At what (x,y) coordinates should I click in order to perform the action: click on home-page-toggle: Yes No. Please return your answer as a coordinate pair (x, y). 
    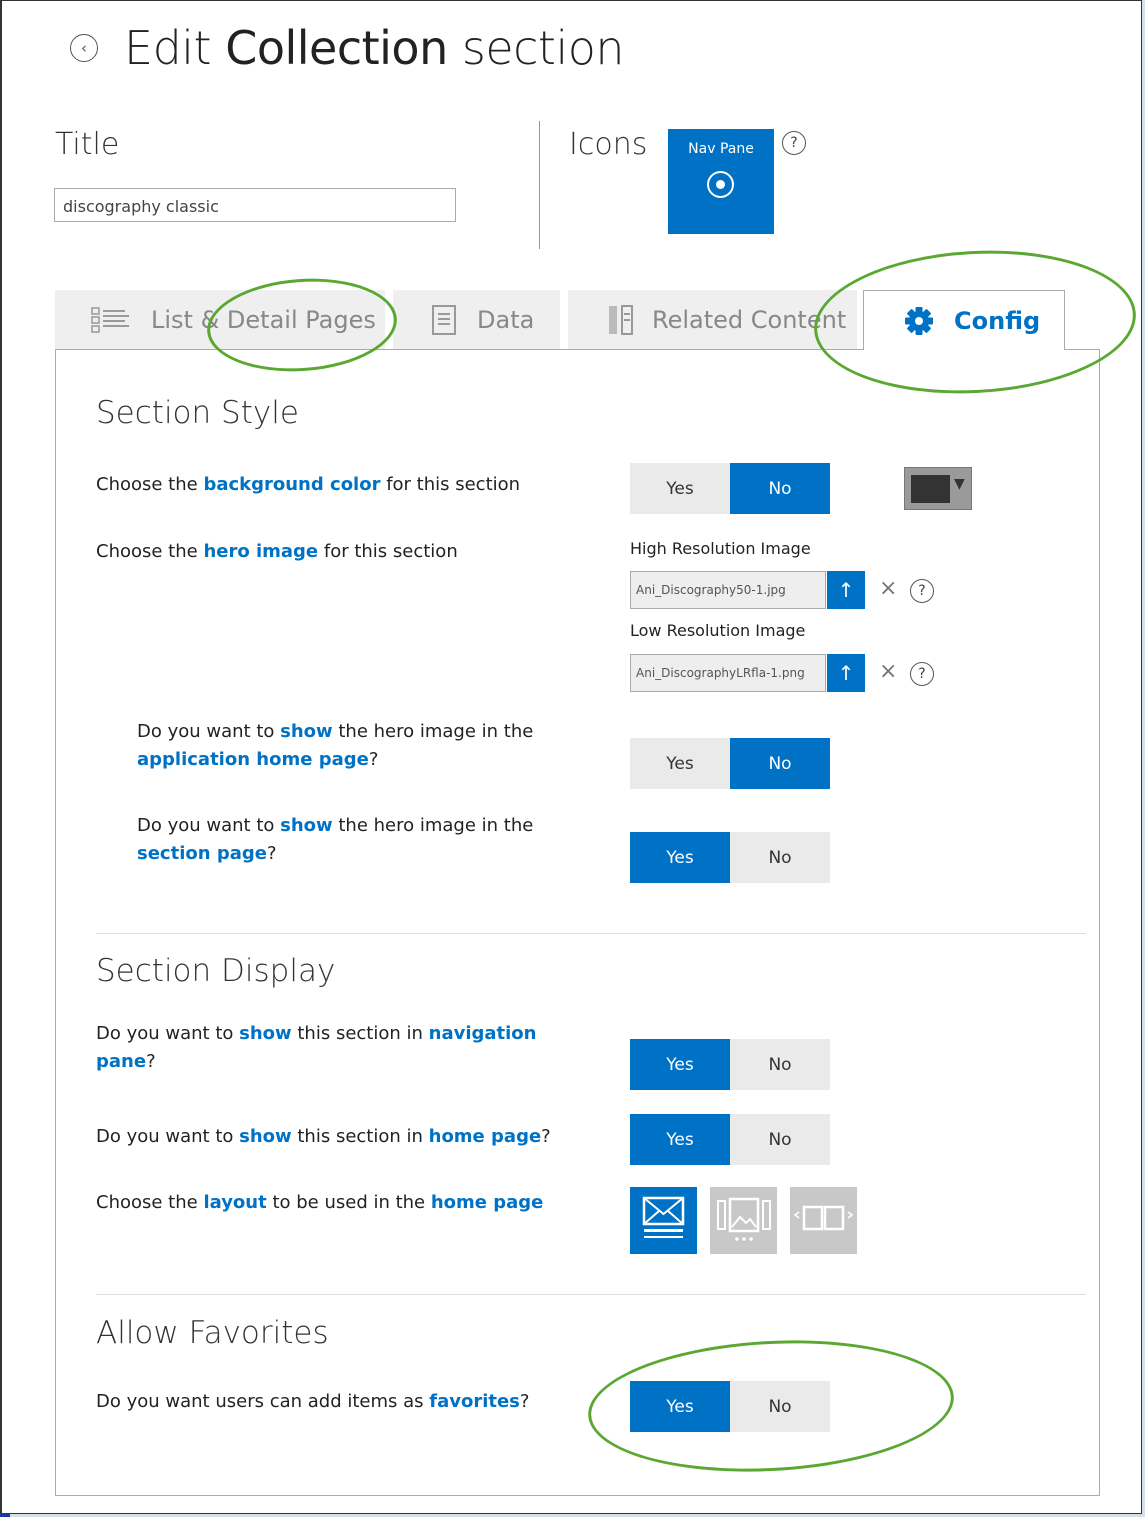
    Looking at the image, I should click on (730, 1139).